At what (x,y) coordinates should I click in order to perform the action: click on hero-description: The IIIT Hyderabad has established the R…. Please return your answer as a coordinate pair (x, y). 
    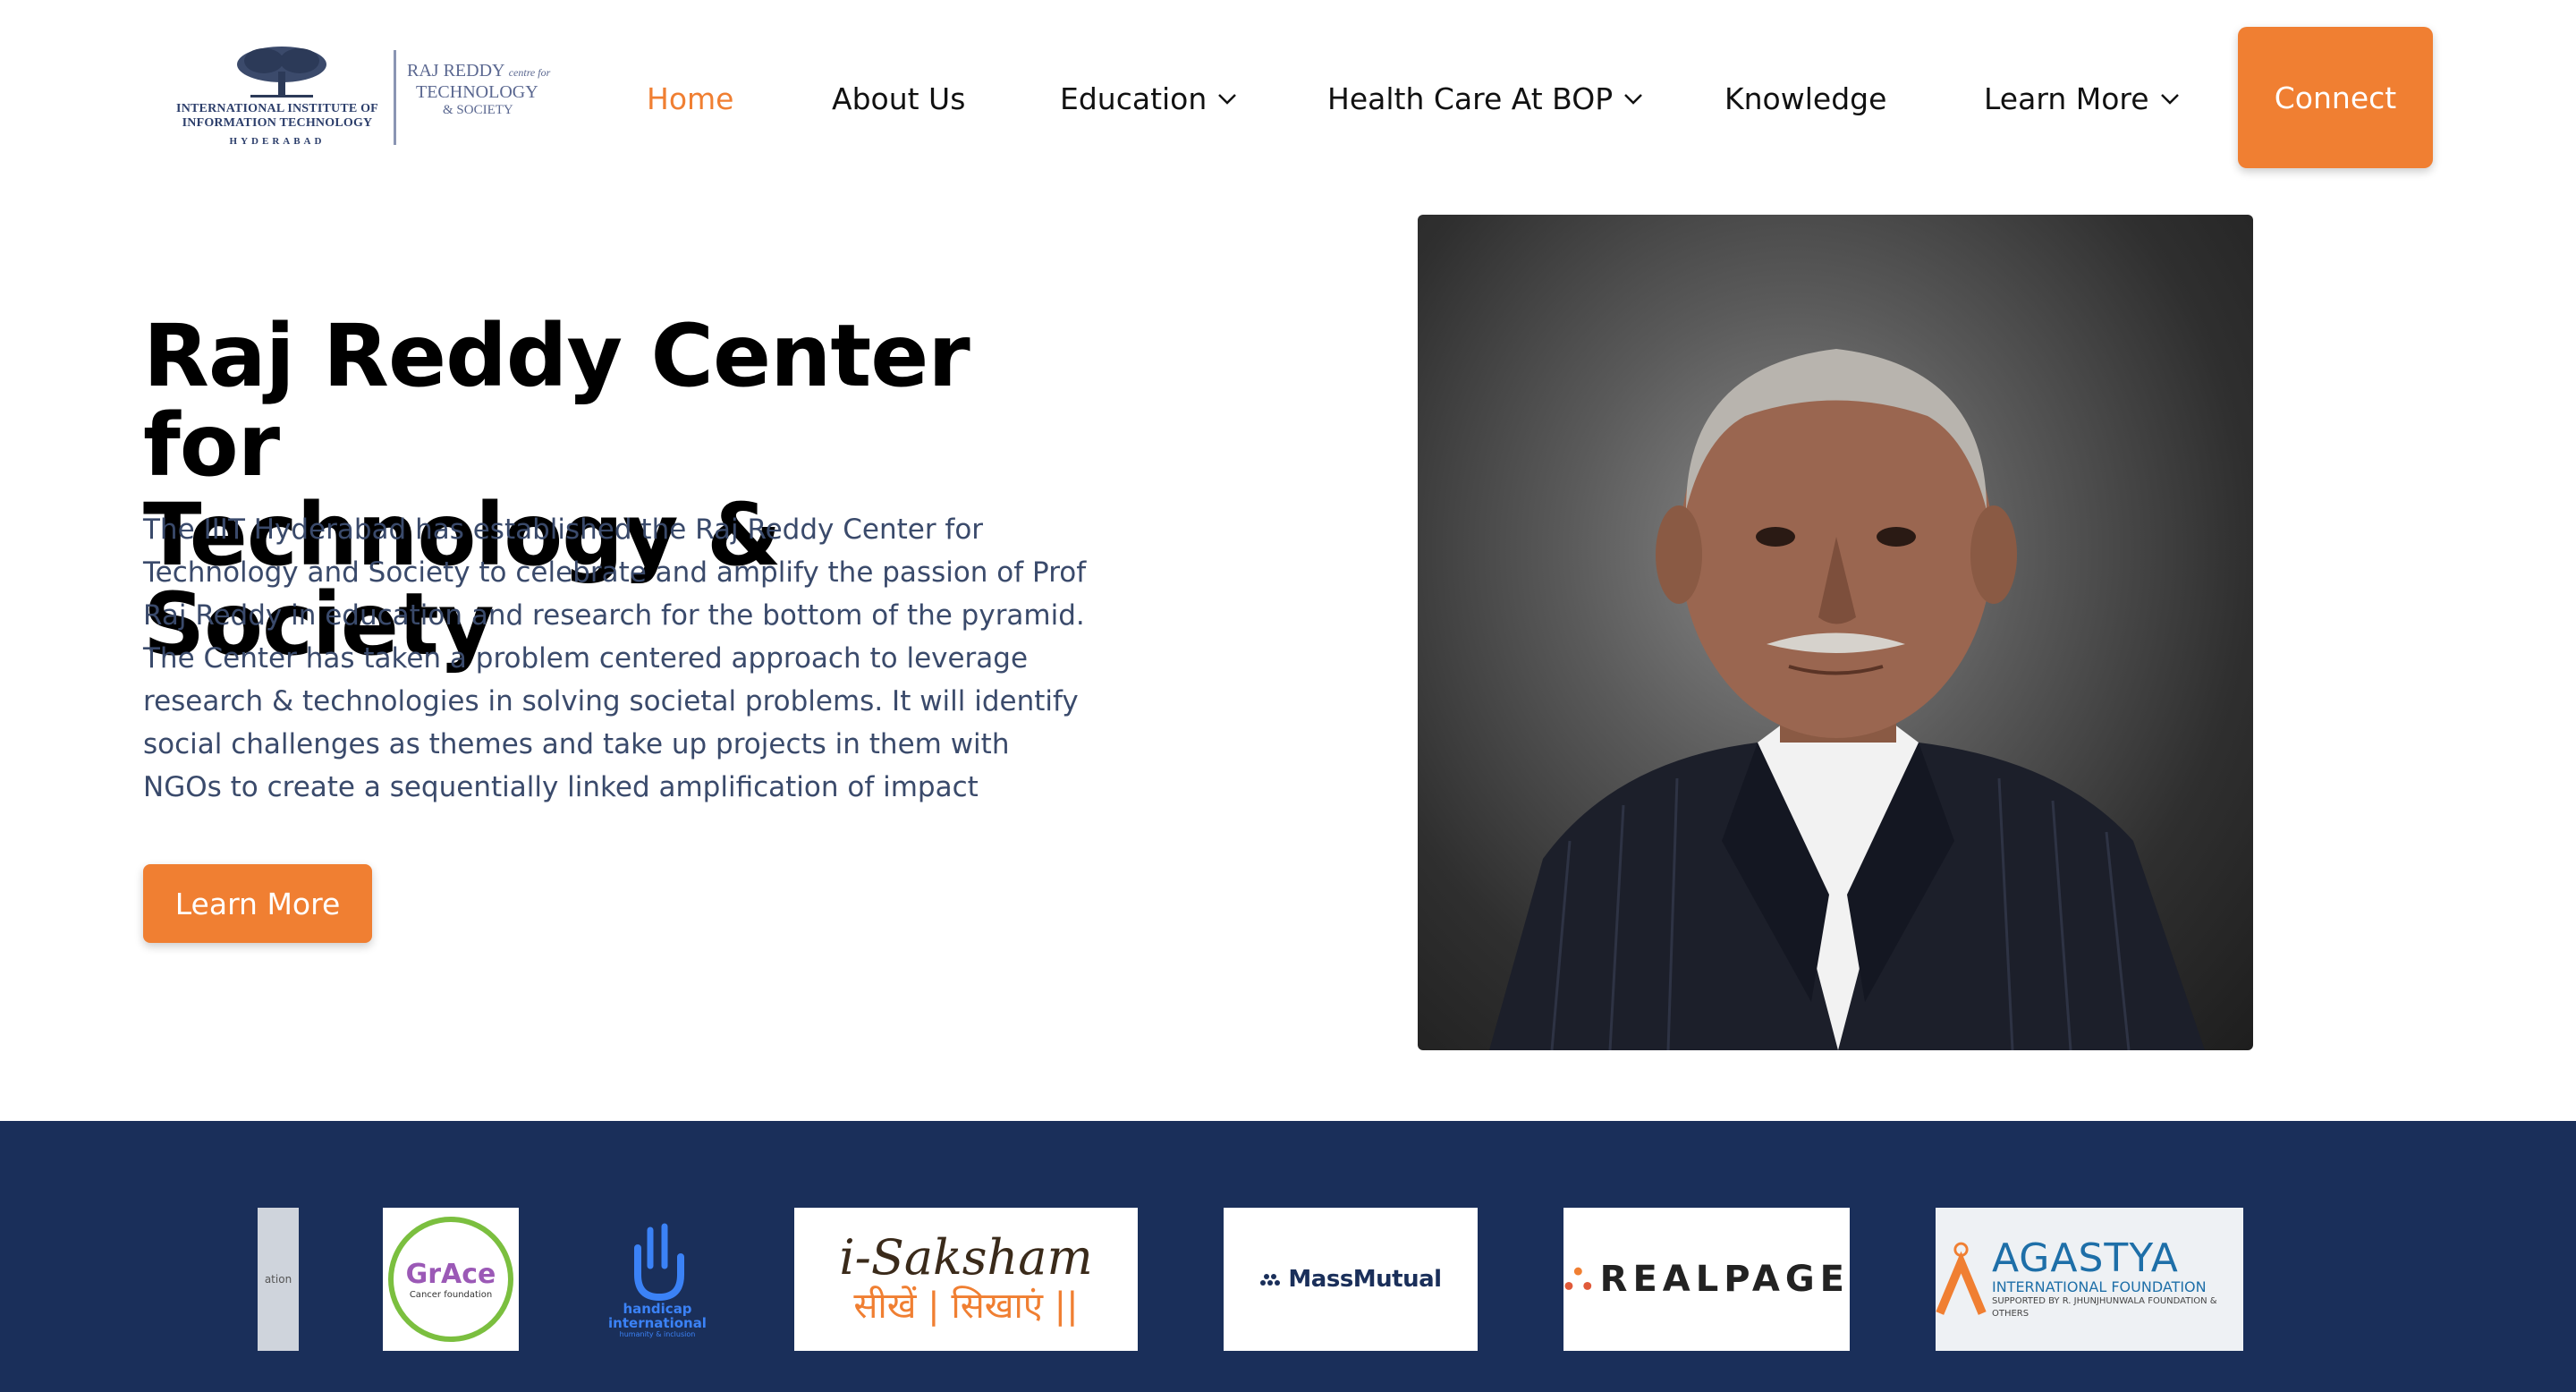
    Looking at the image, I should click on (615, 658).